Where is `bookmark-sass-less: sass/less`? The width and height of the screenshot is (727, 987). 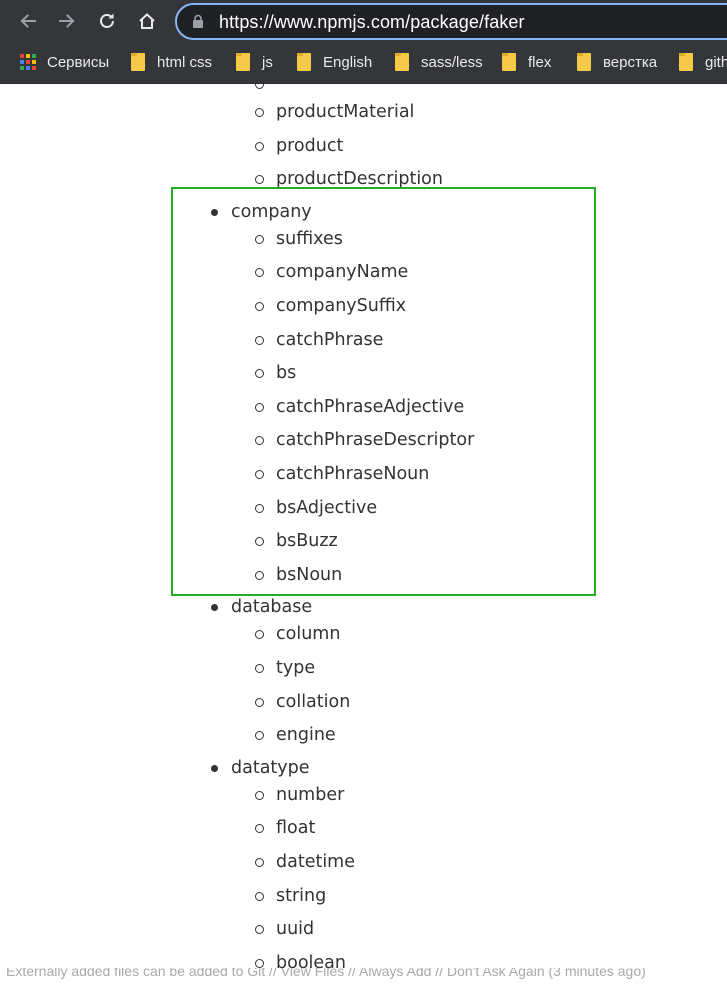
bookmark-sass-less: sass/less is located at coordinates (439, 62).